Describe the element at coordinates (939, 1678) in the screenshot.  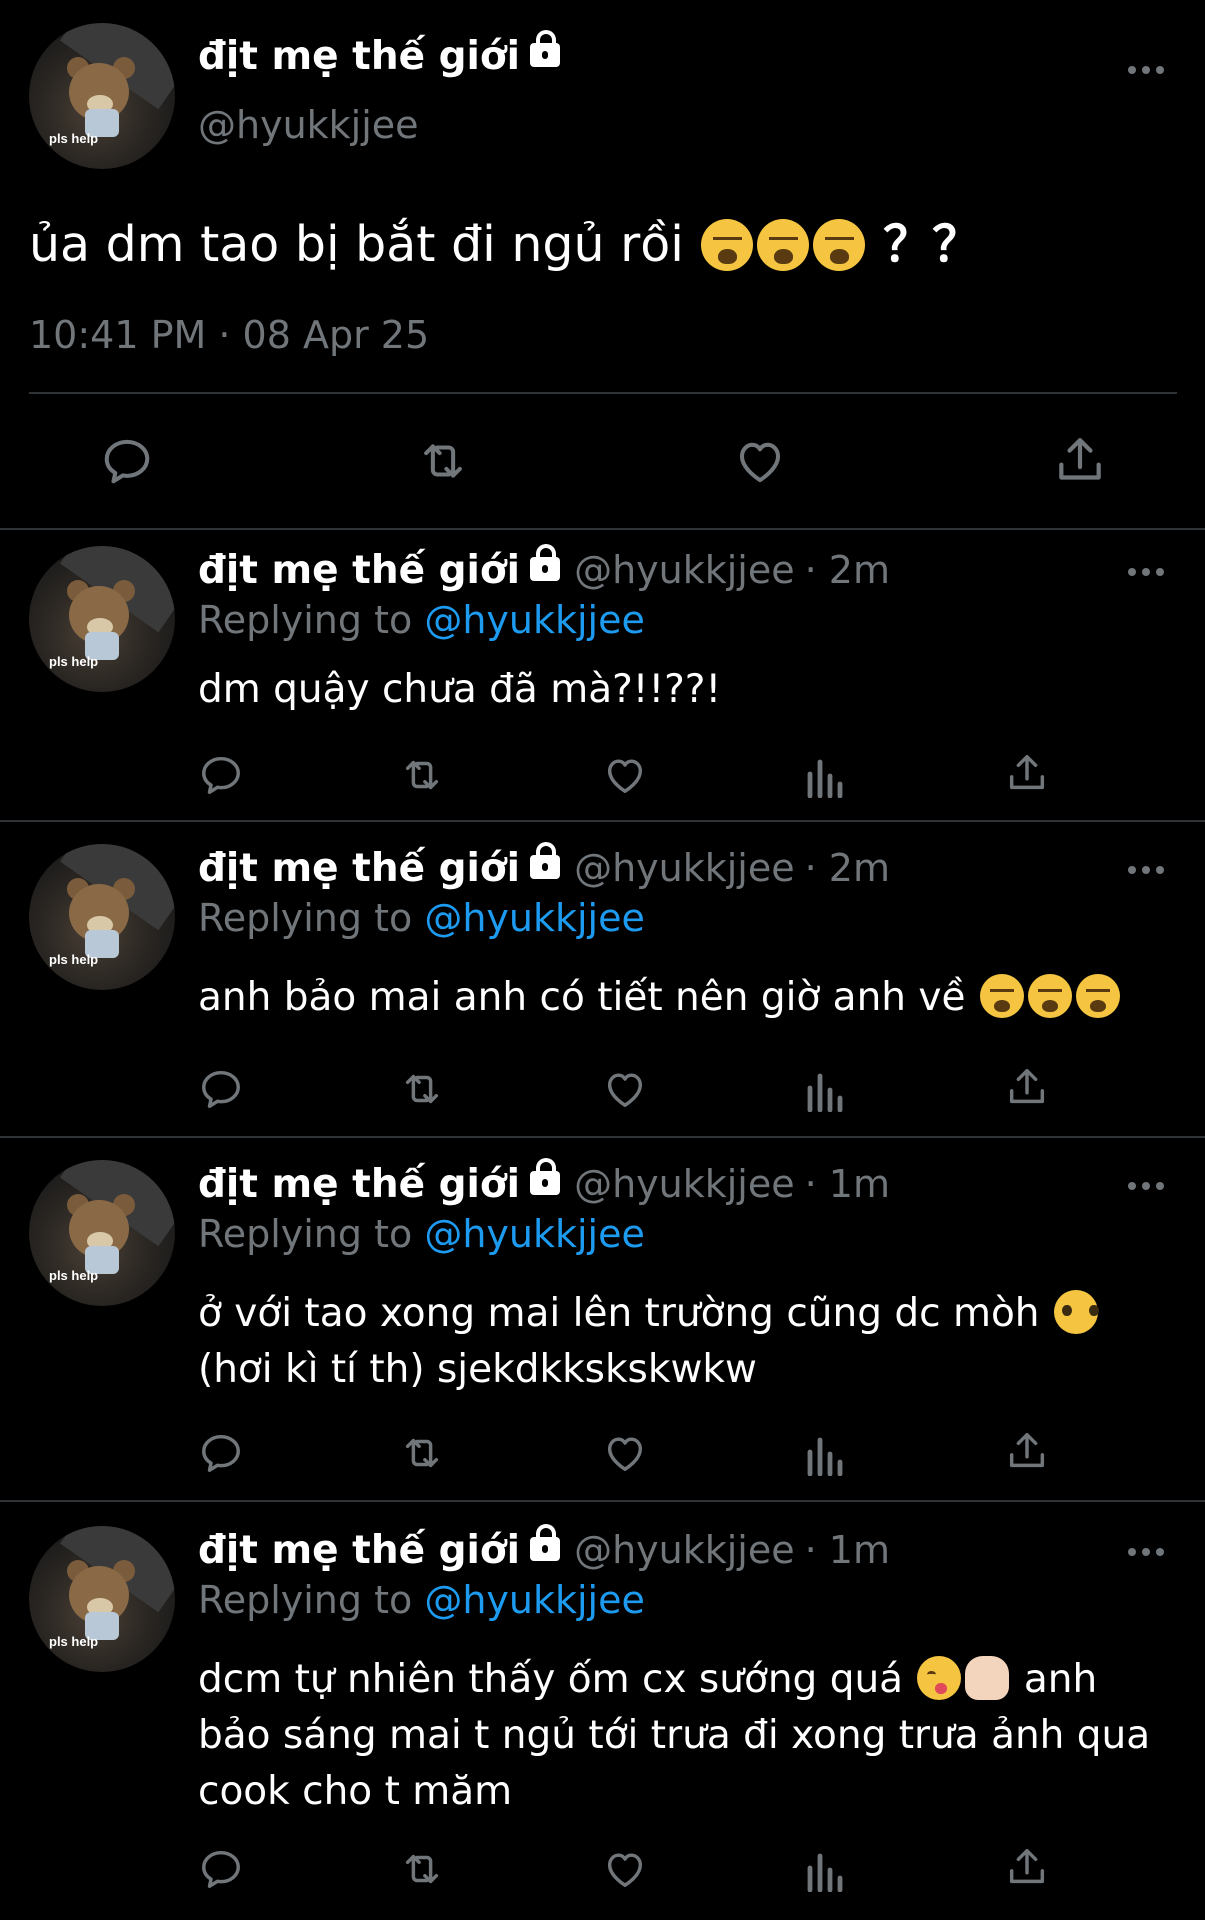
I see `face-savoring-food-emoji-icon` at that location.